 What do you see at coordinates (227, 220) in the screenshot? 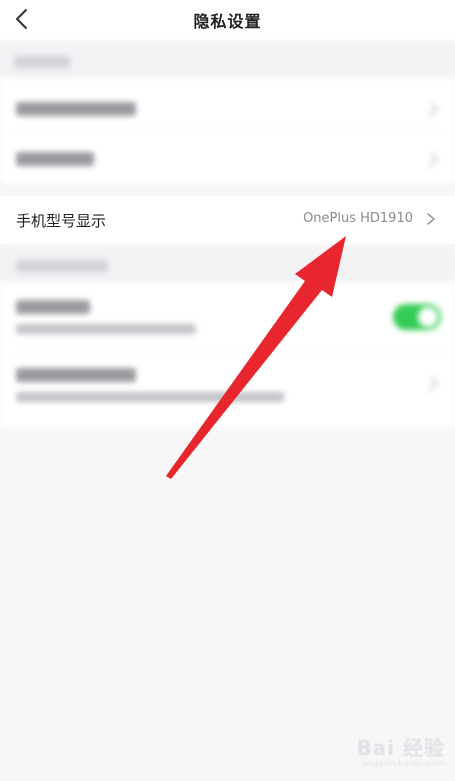
I see `phone-model-display-row: 手机型号显示 OnePlus HD1910` at bounding box center [227, 220].